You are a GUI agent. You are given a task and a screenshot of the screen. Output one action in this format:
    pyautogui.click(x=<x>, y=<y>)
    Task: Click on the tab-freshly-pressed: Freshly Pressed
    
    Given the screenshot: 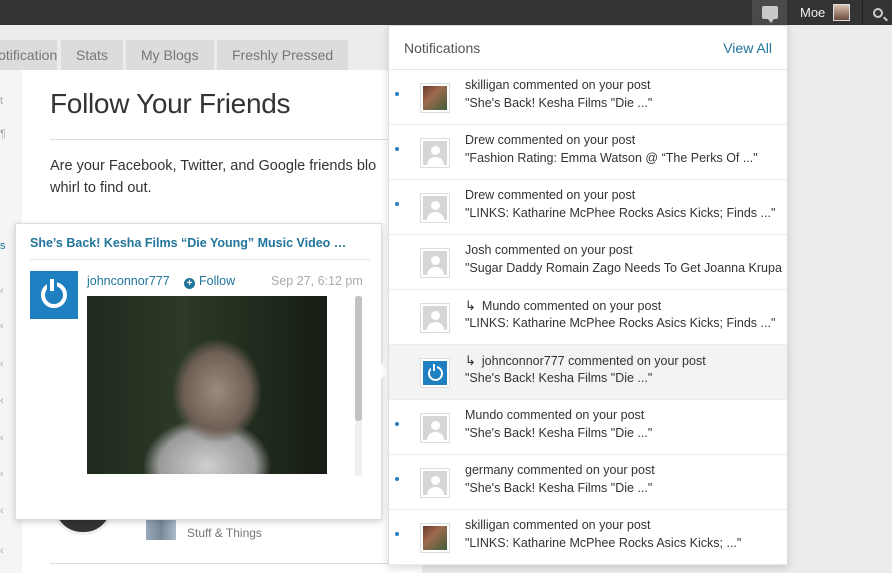 What is the action you would take?
    pyautogui.click(x=283, y=55)
    